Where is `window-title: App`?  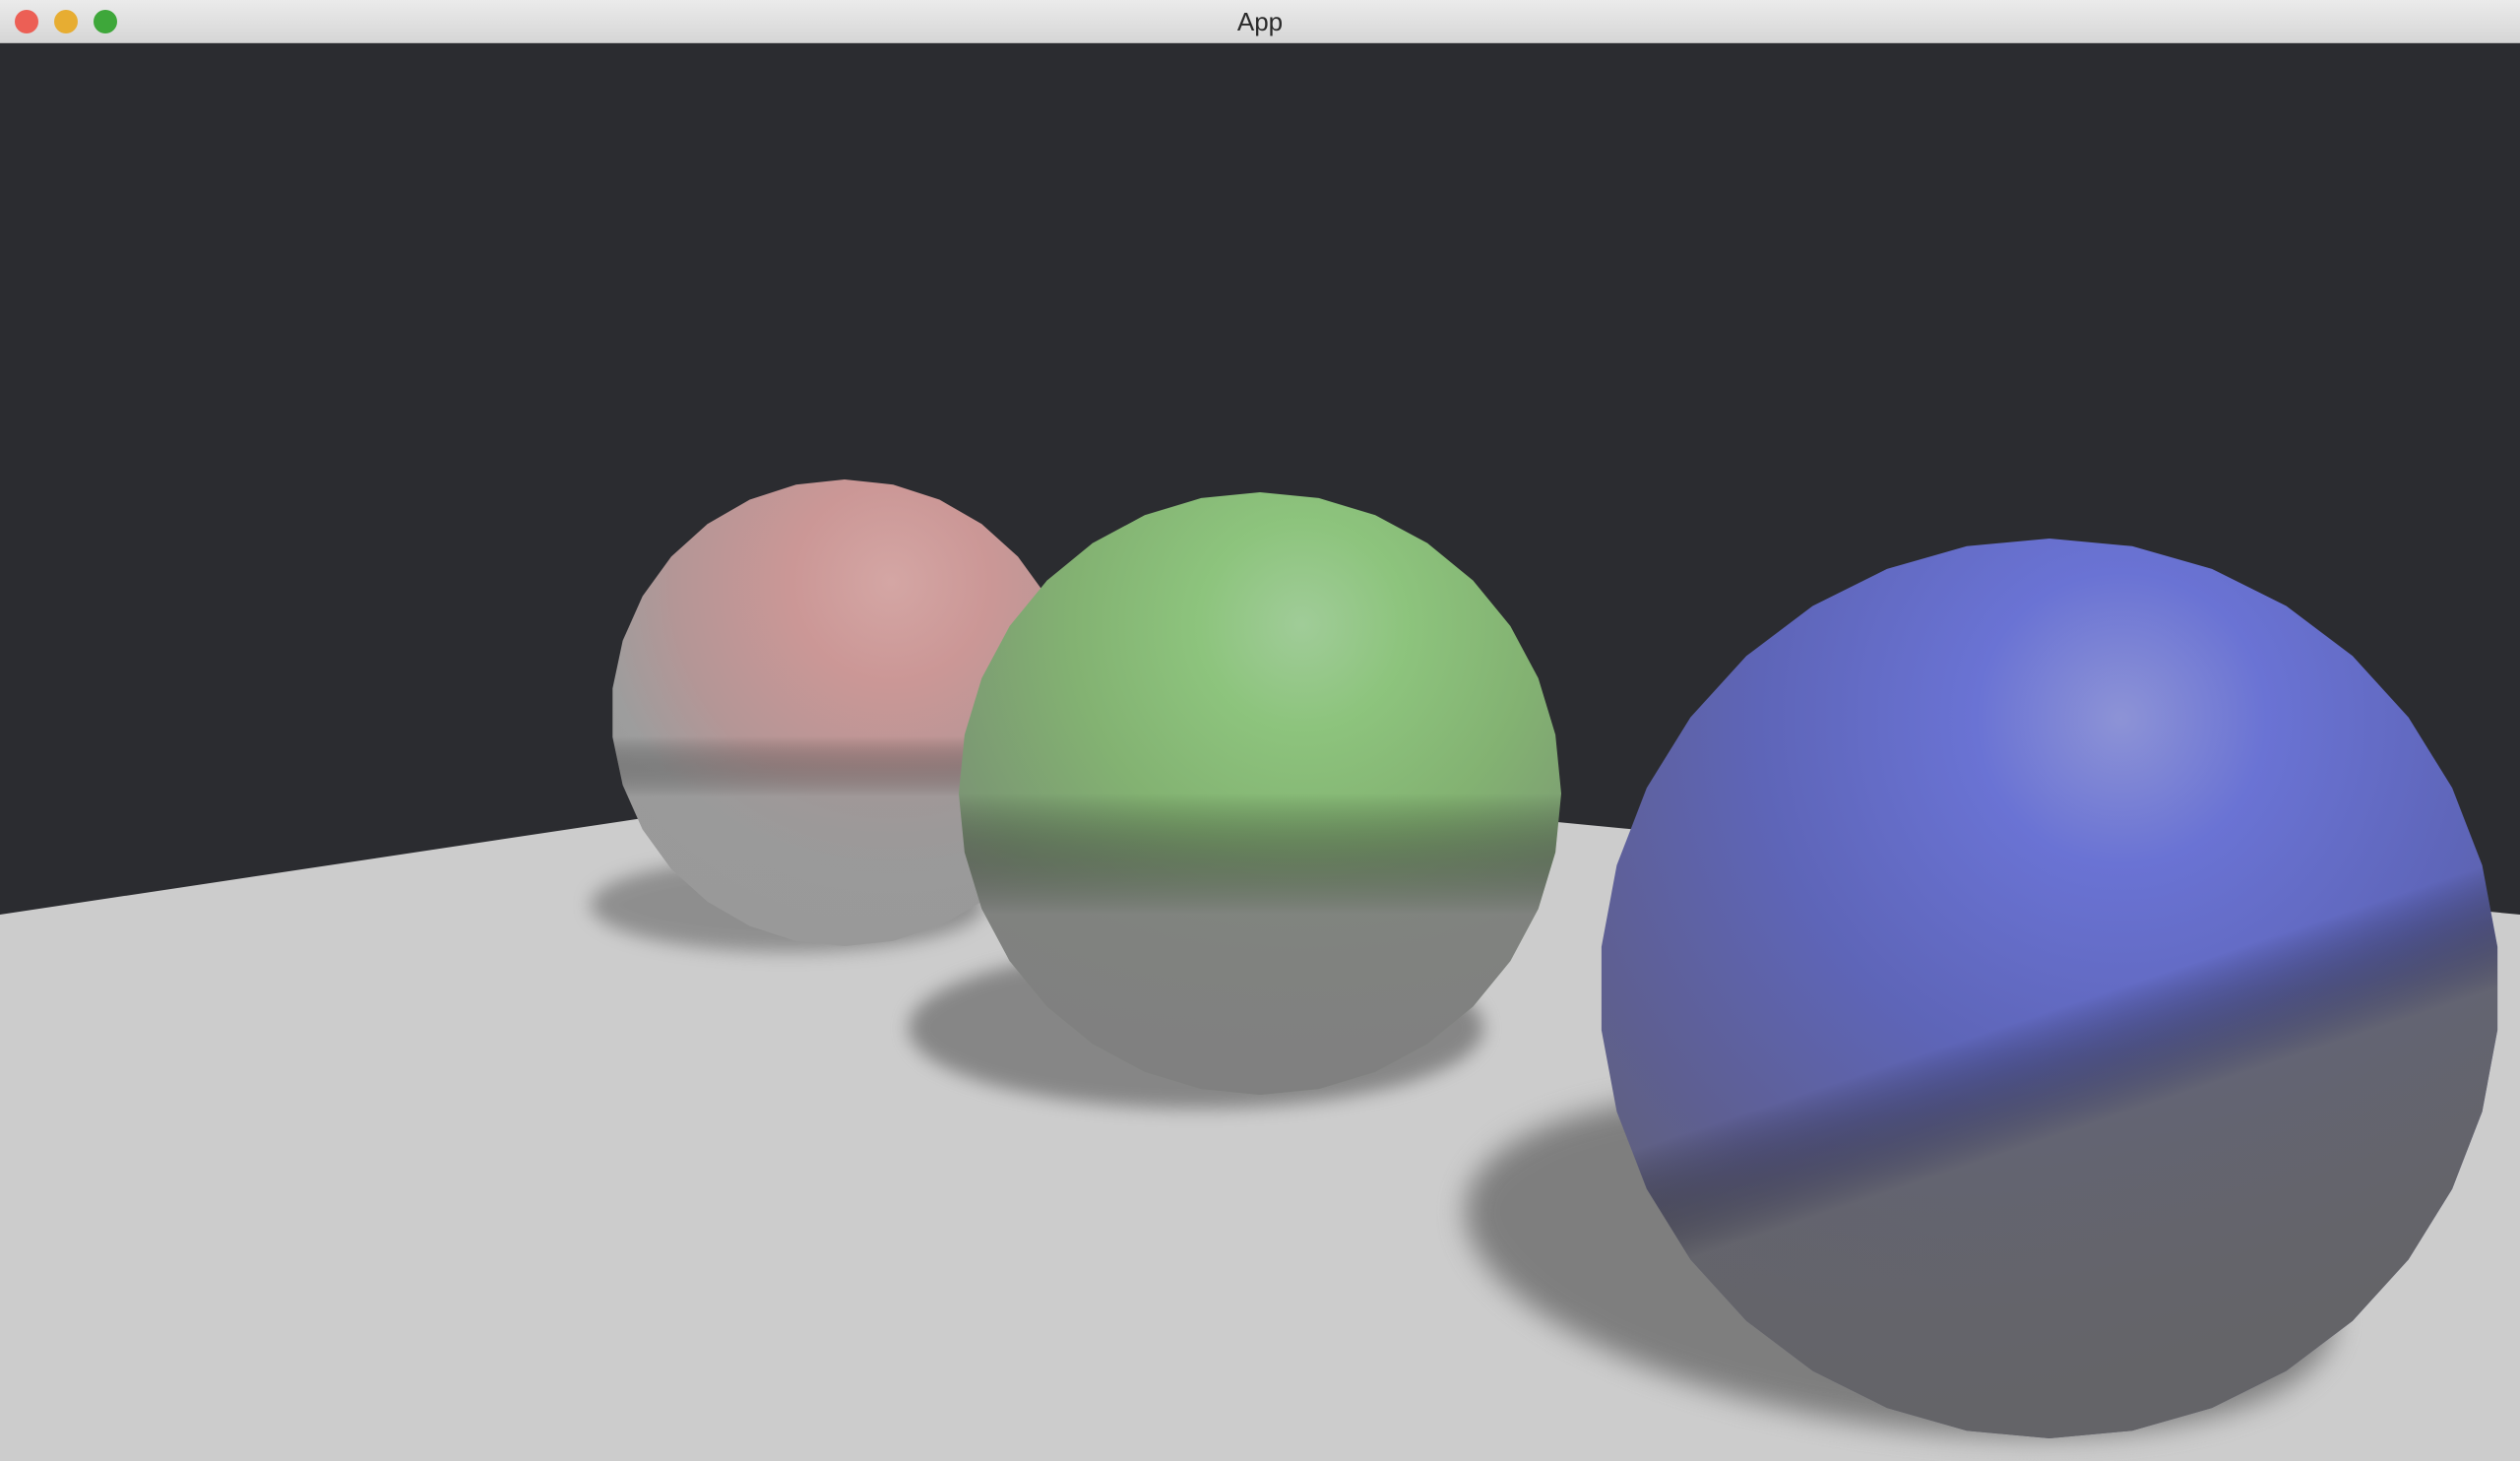
window-title: App is located at coordinates (1260, 21).